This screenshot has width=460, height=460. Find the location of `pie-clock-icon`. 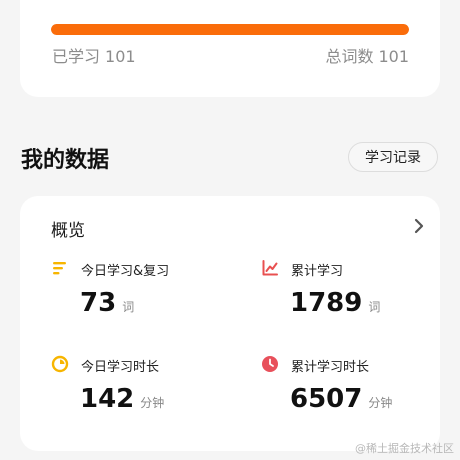

pie-clock-icon is located at coordinates (60, 364).